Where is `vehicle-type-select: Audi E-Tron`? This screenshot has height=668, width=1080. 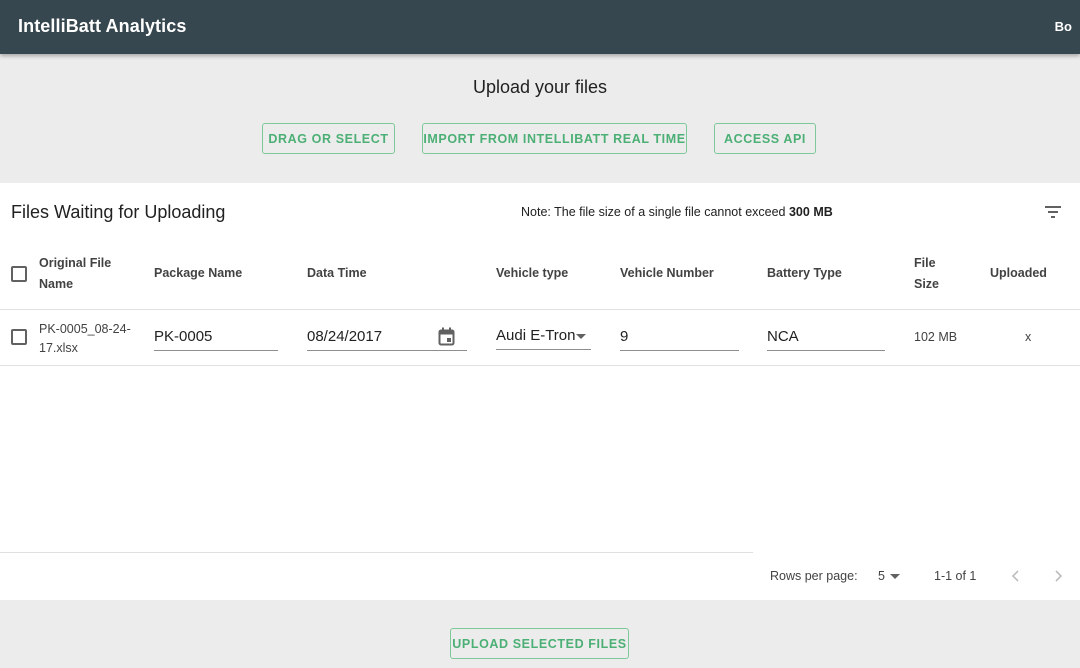
vehicle-type-select: Audi E-Tron is located at coordinates (543, 337).